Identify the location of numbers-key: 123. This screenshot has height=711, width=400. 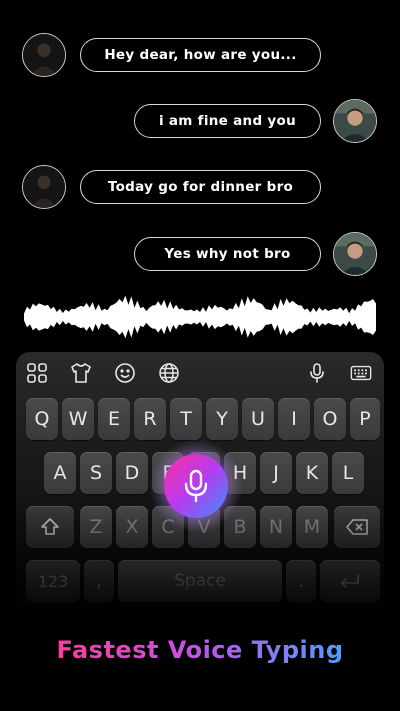
(53, 581).